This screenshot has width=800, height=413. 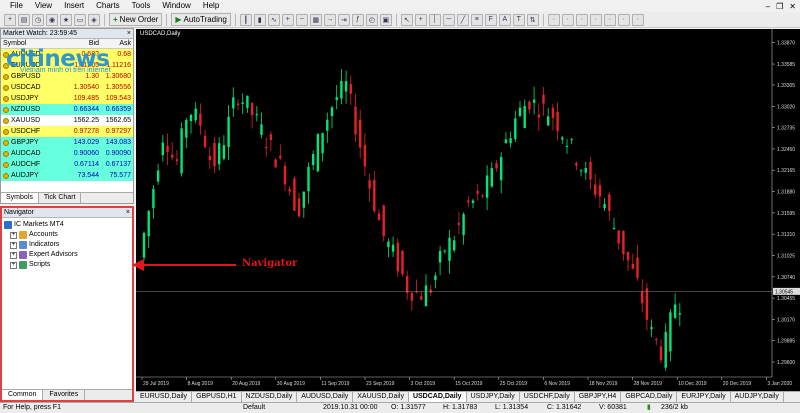 I want to click on autoscroll-icon: →, so click(x=329, y=19).